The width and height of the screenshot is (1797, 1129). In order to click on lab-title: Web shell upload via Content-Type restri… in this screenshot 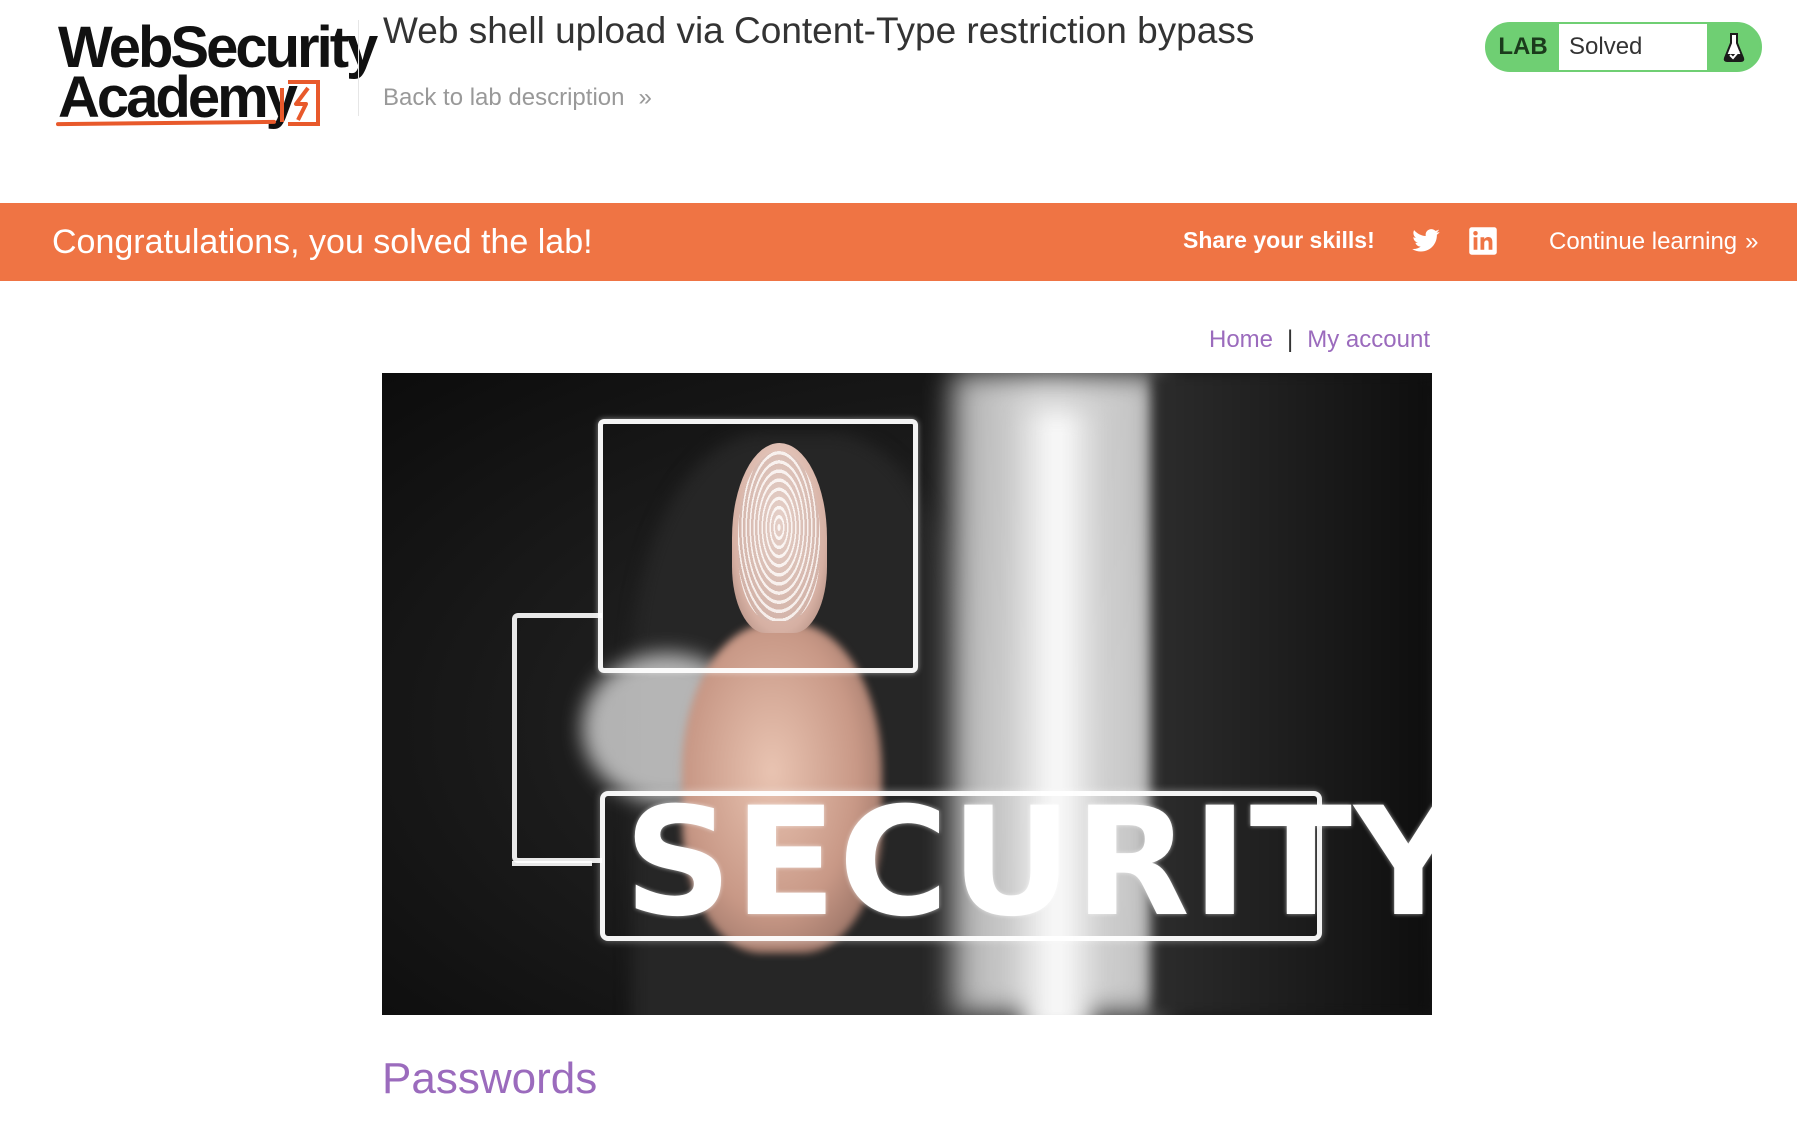, I will do `click(819, 30)`.